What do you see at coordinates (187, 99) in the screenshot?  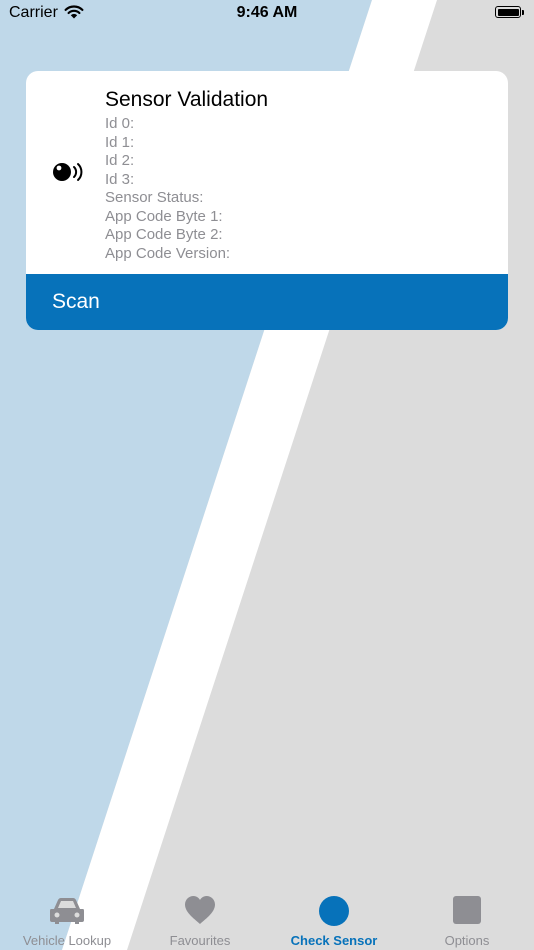 I see `card-title: Sensor Validation` at bounding box center [187, 99].